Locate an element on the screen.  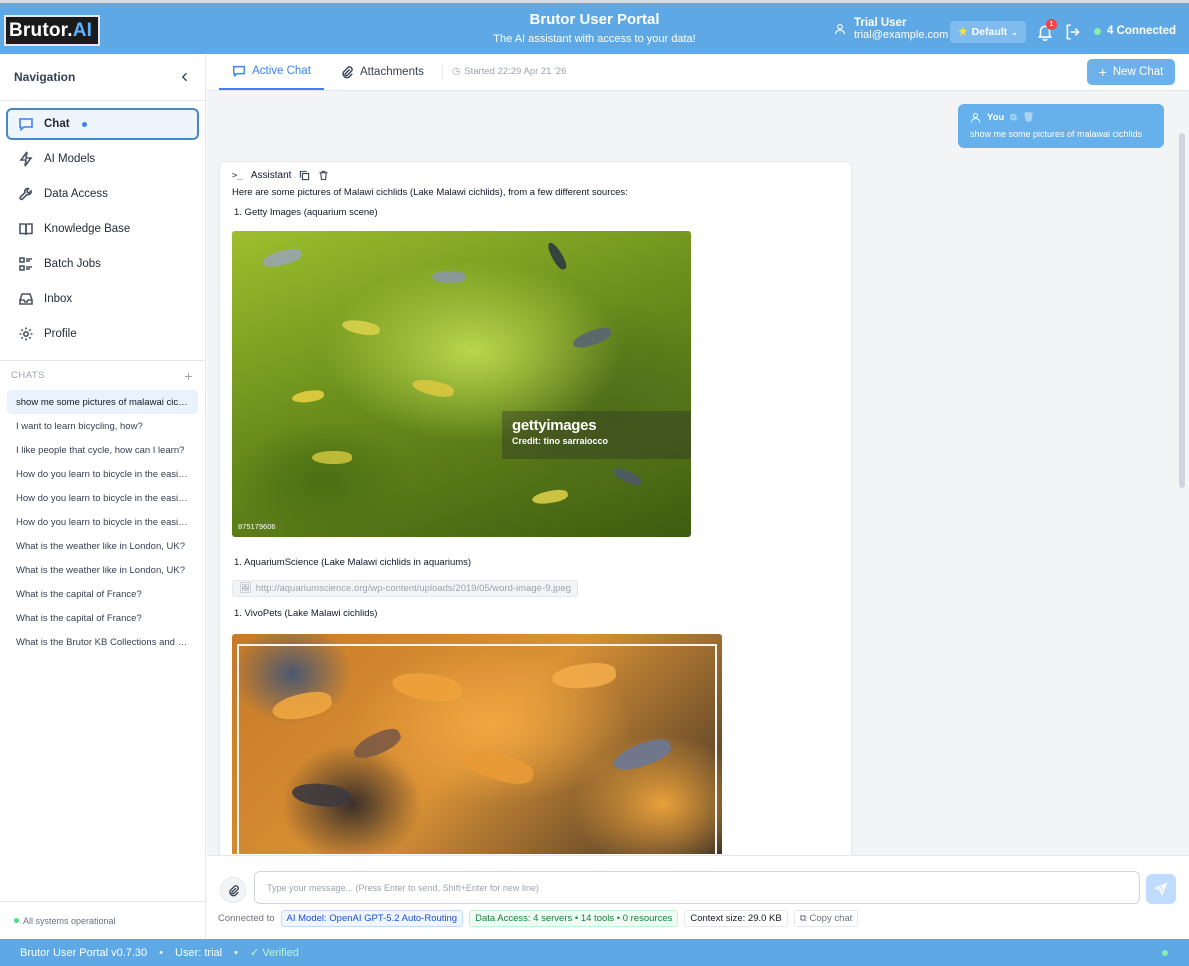
version-label: Brutor User Portal v0.7.30 is located at coordinates (84, 952).